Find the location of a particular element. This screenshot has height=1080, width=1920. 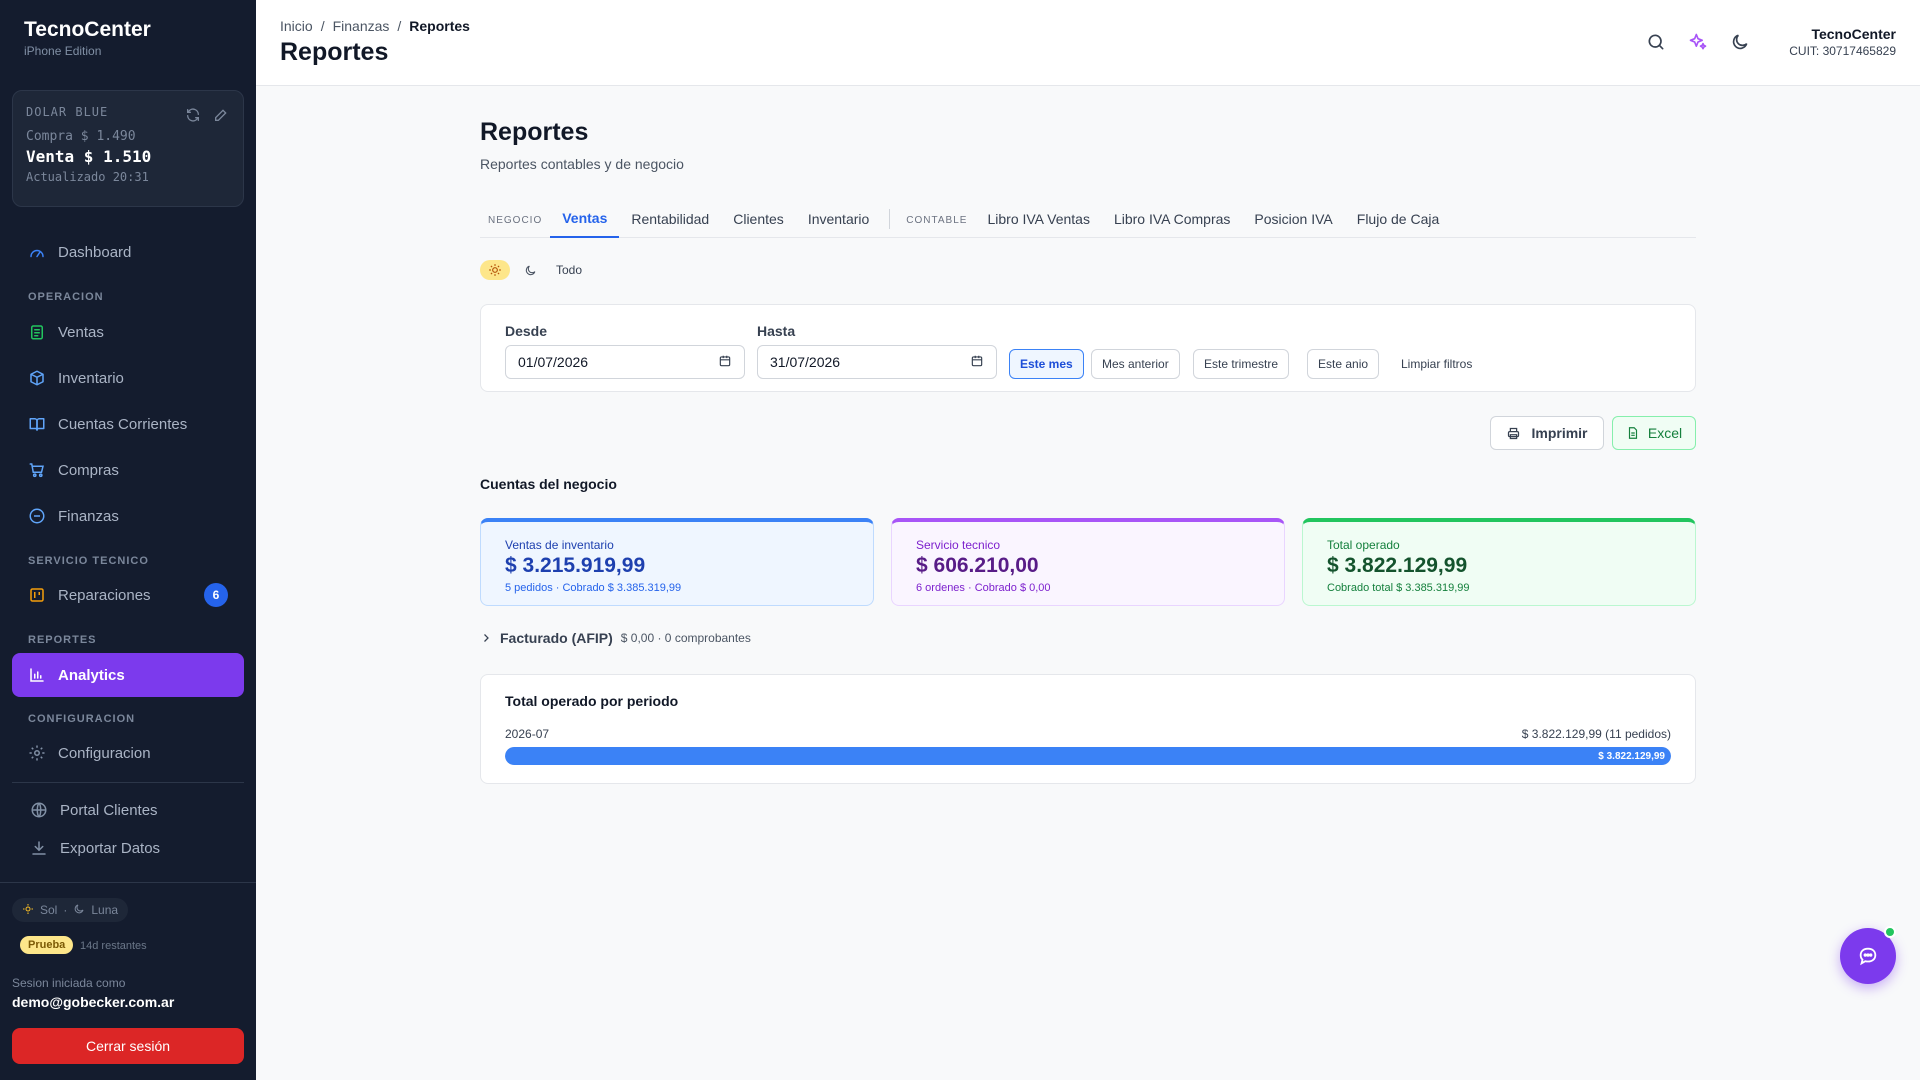

stat-label: Ventas de inventario is located at coordinates (559, 545).